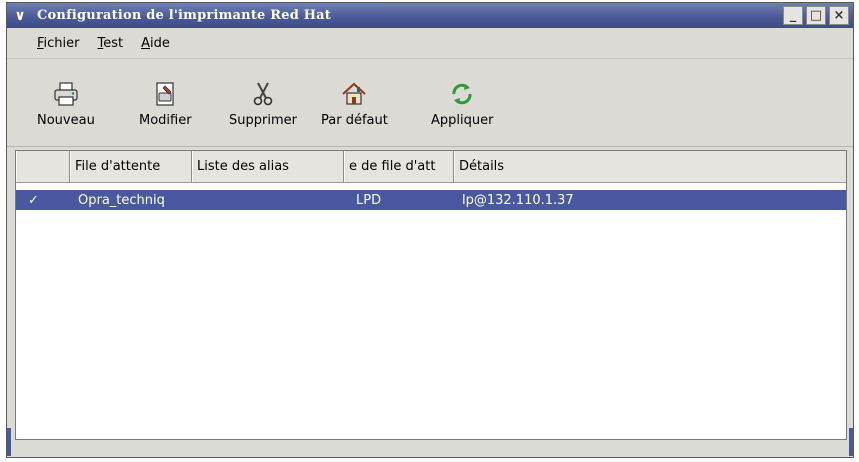 The width and height of the screenshot is (859, 462). I want to click on queue-name: Opra_techniq, so click(121, 200).